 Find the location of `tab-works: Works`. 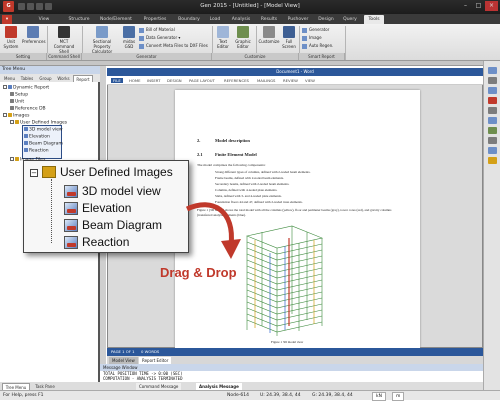

tab-works: Works is located at coordinates (63, 78).